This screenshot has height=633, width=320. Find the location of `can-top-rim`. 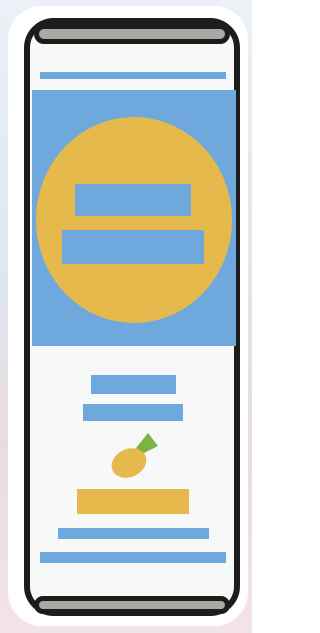

can-top-rim is located at coordinates (132, 34).